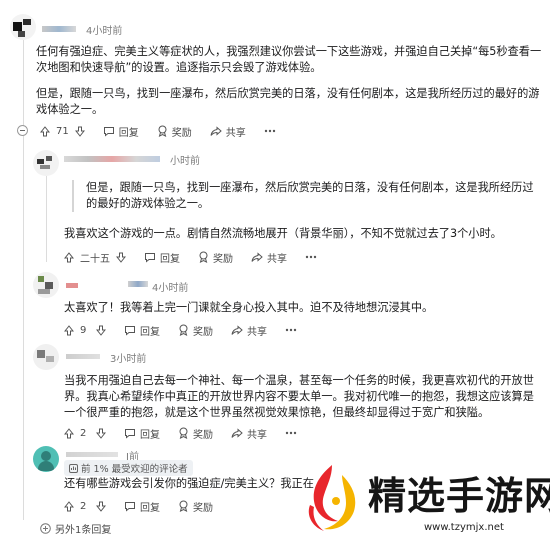 The width and height of the screenshot is (550, 539). I want to click on thread-line-main, so click(23, 280).